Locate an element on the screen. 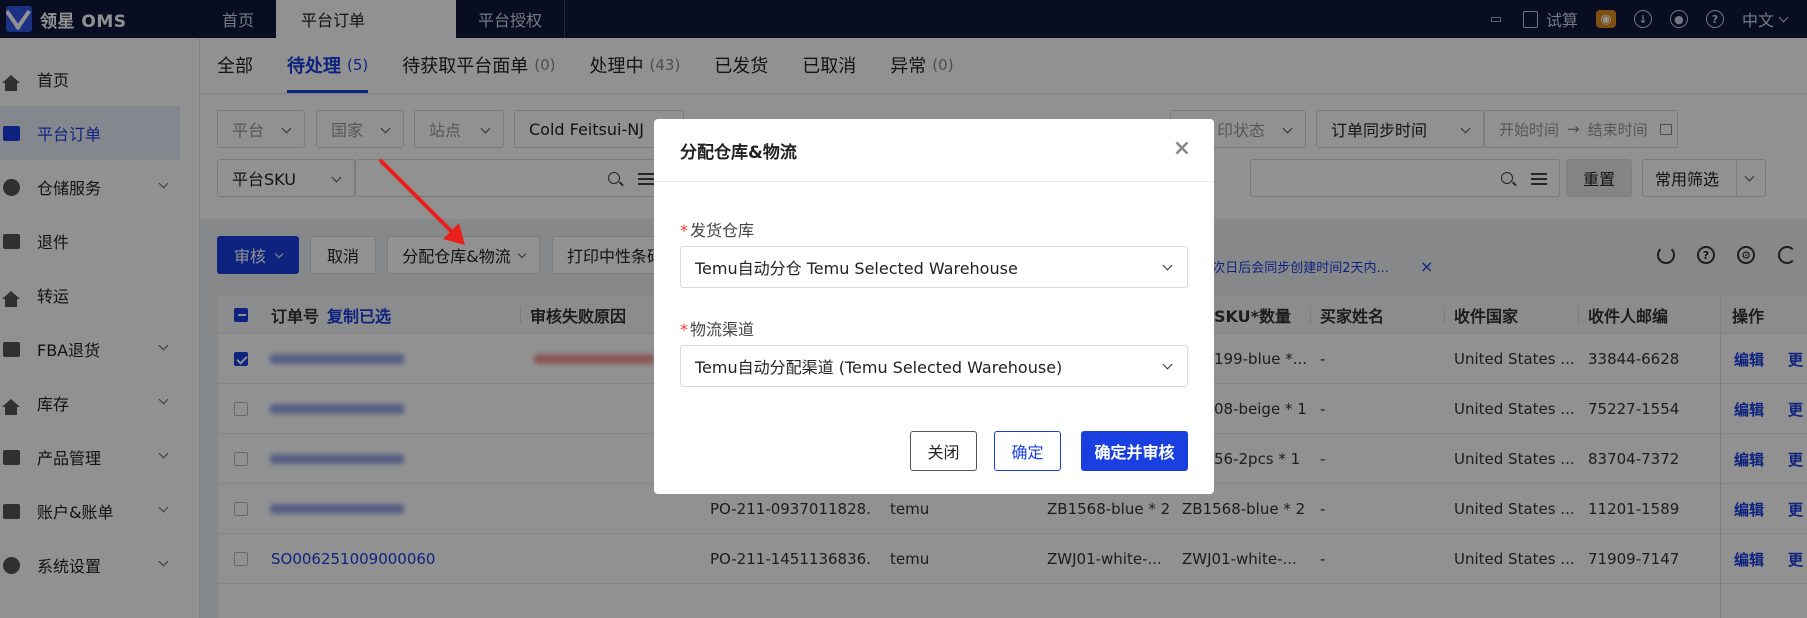 The image size is (1807, 618). select-value: Temu自动分配渠道 (Temu Selected Warehouse) is located at coordinates (879, 367).